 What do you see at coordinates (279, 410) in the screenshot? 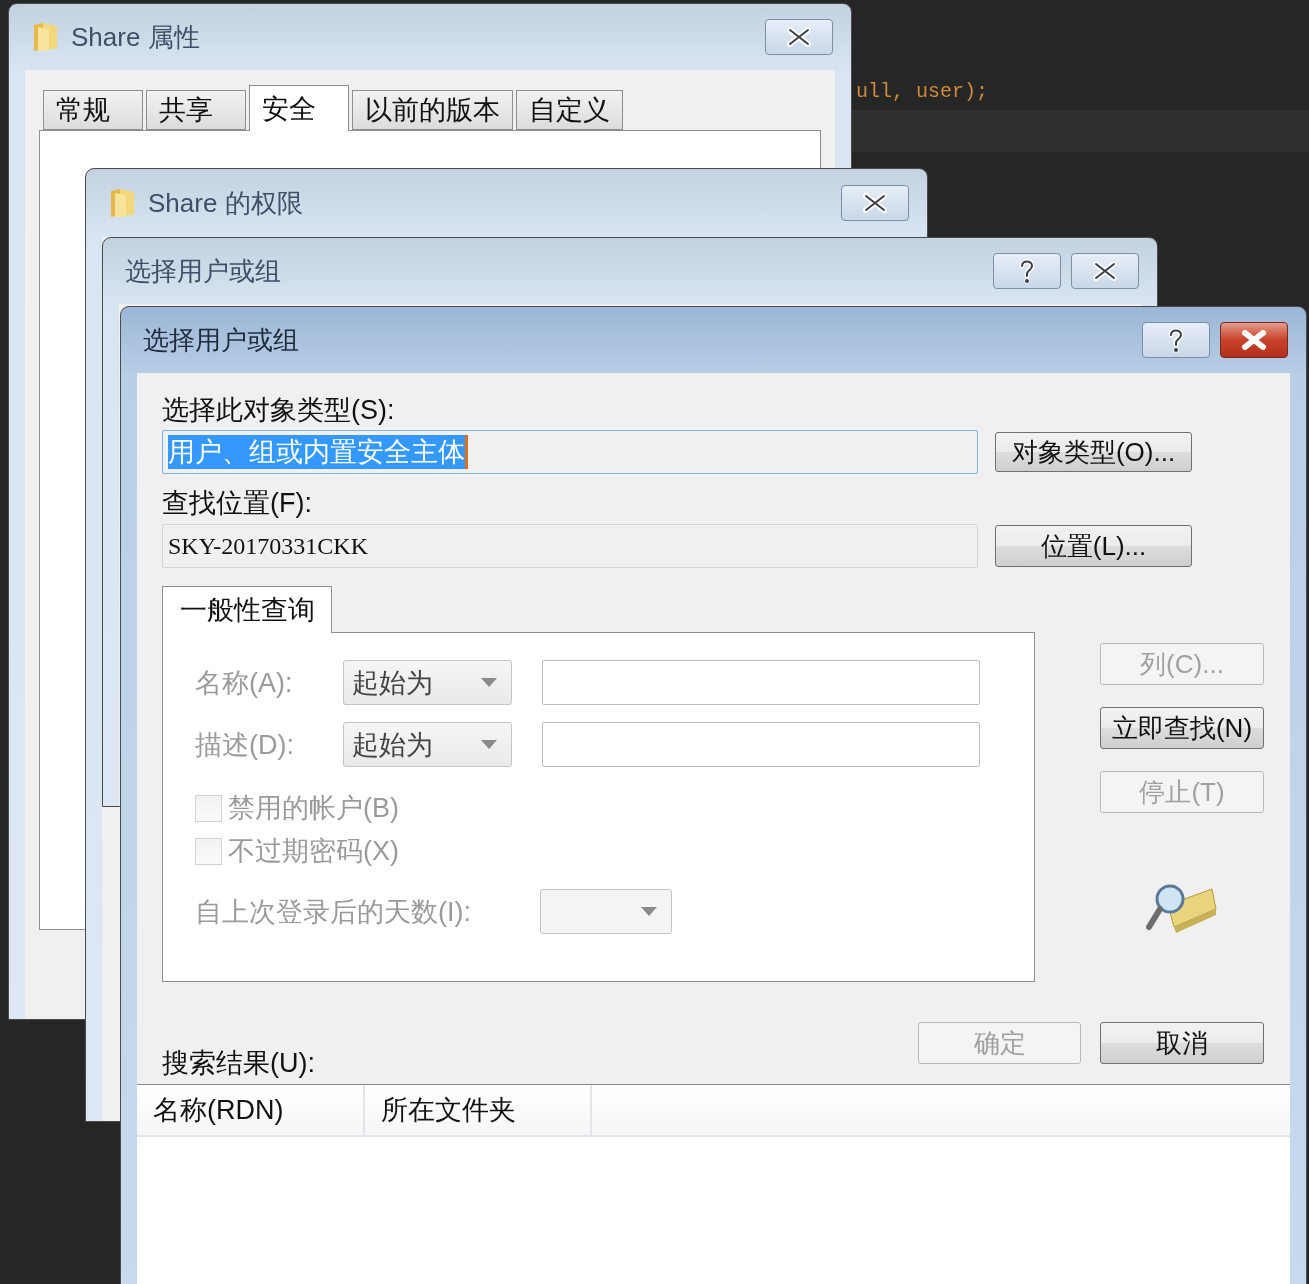
I see `field-label: 选择此对象类型(S):` at bounding box center [279, 410].